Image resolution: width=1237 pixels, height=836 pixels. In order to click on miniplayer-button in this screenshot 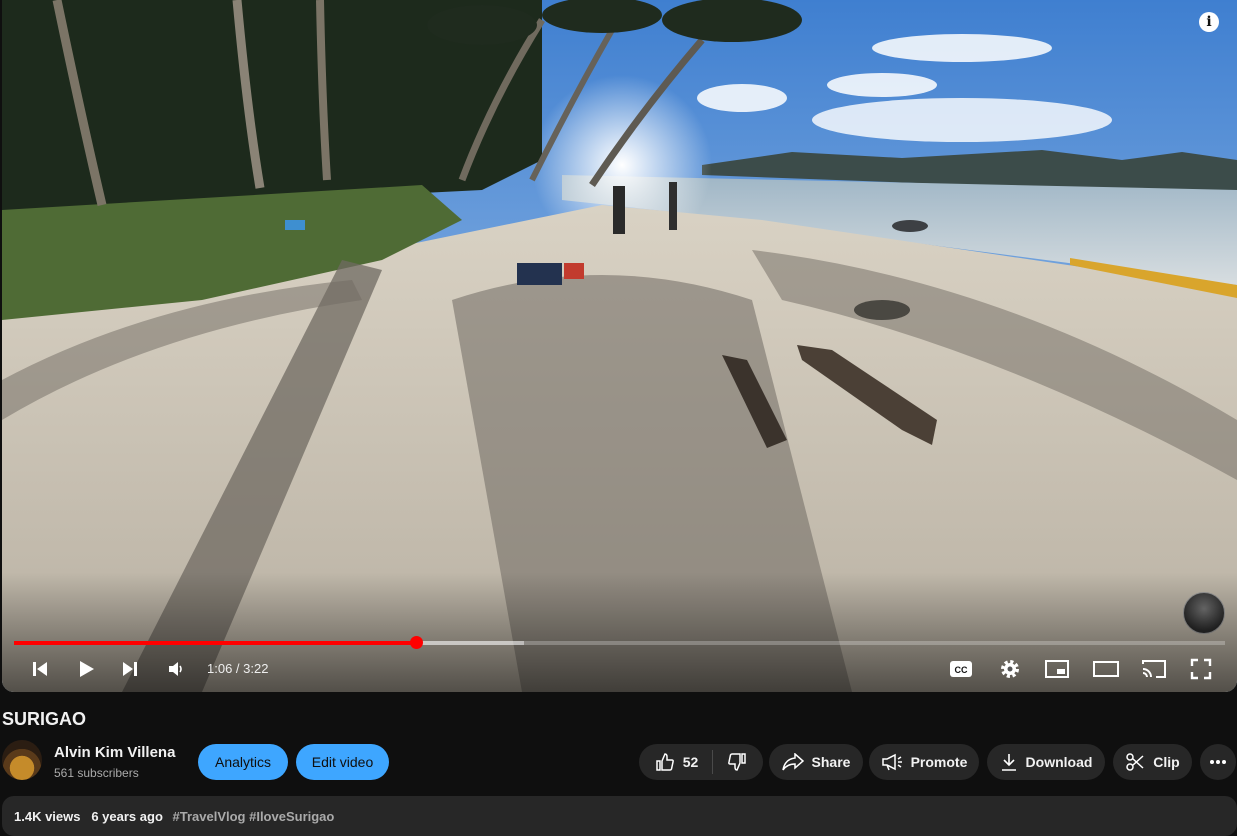, I will do `click(1057, 669)`.